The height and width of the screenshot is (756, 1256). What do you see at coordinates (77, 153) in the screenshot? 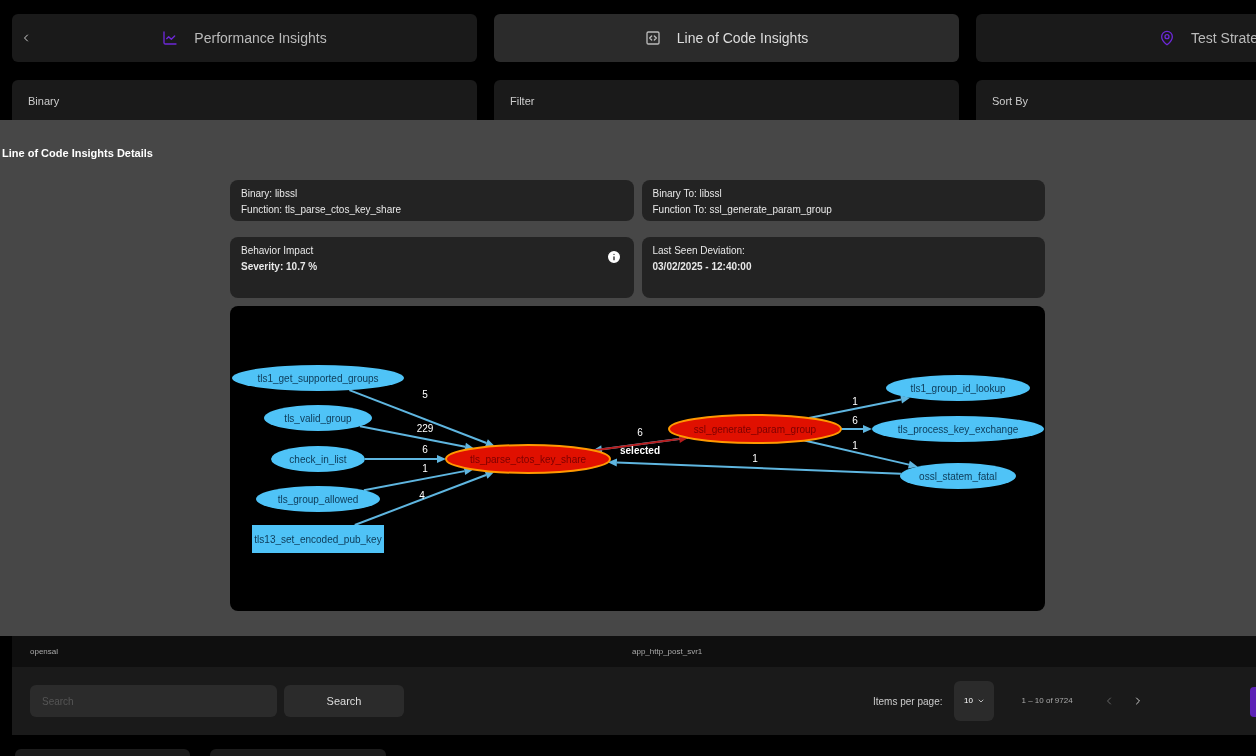
I see `dialog-title: Line of Code Insights Details` at bounding box center [77, 153].